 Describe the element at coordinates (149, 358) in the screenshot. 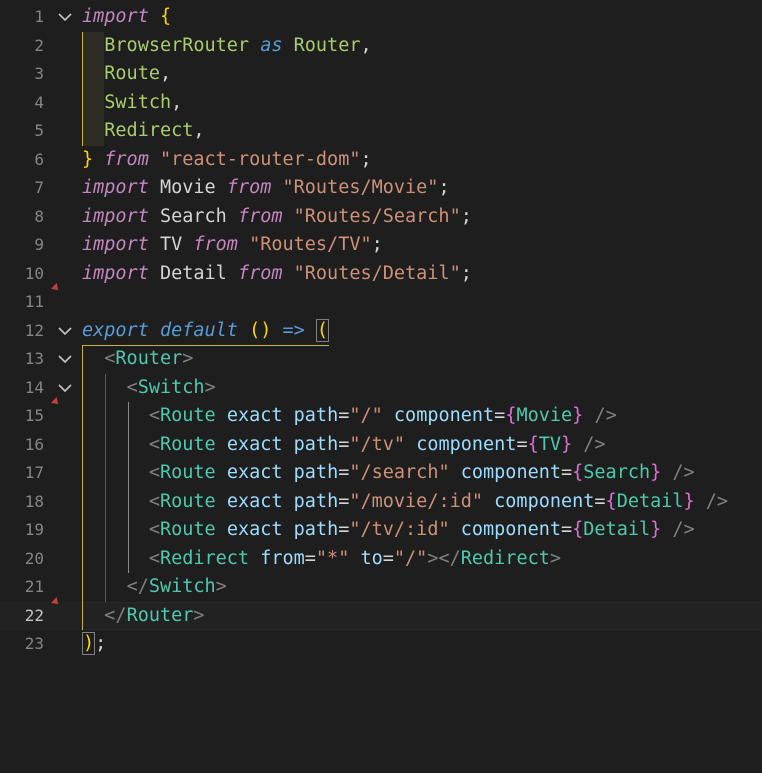

I see `code-text: <Router>` at that location.